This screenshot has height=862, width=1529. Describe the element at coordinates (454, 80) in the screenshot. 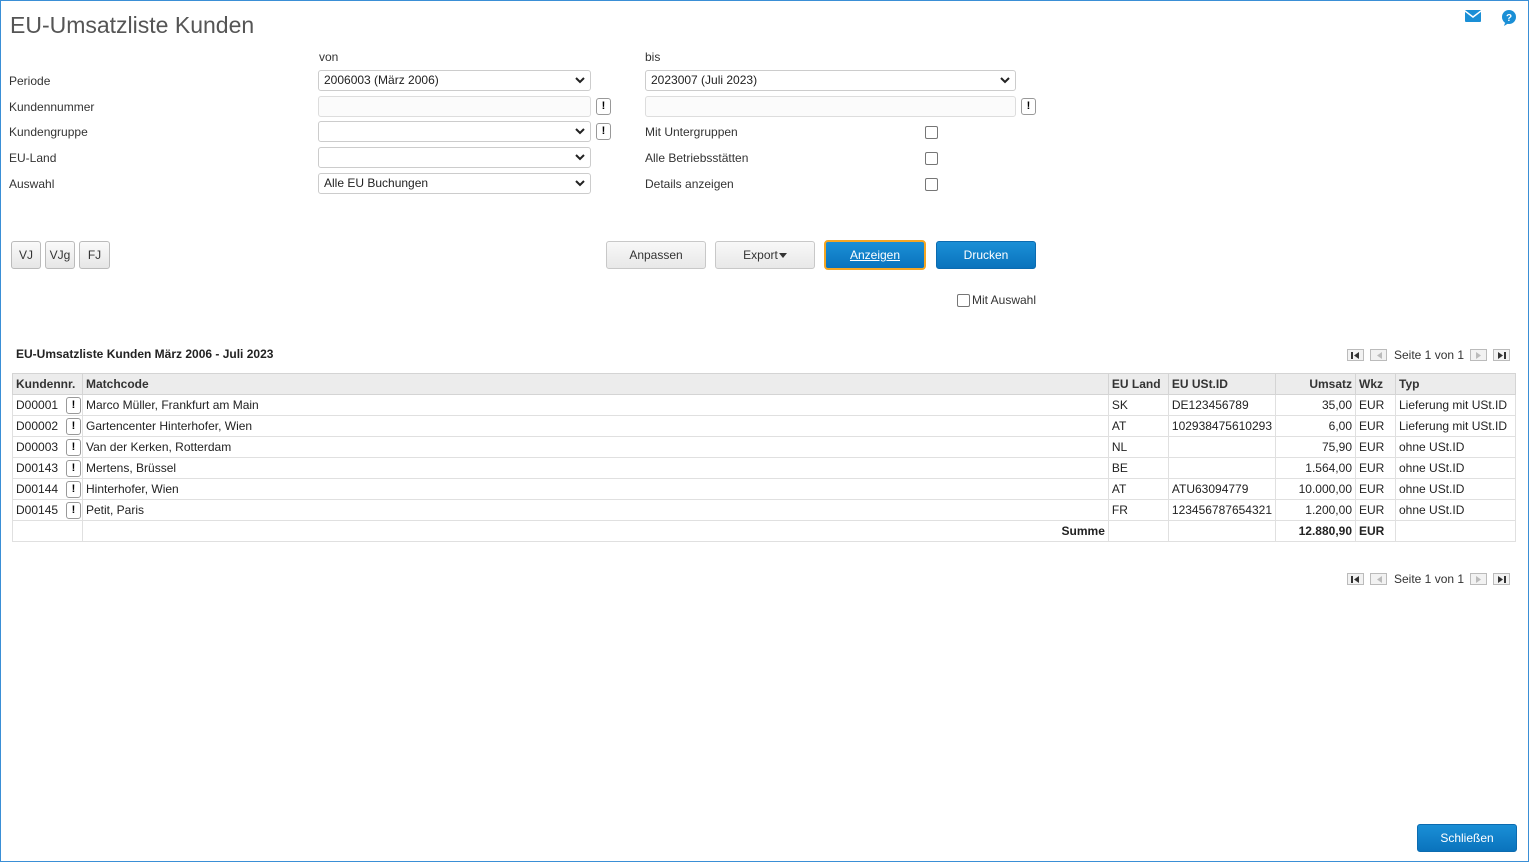

I see `periode-von-select: 2006003 (März 2006)` at that location.